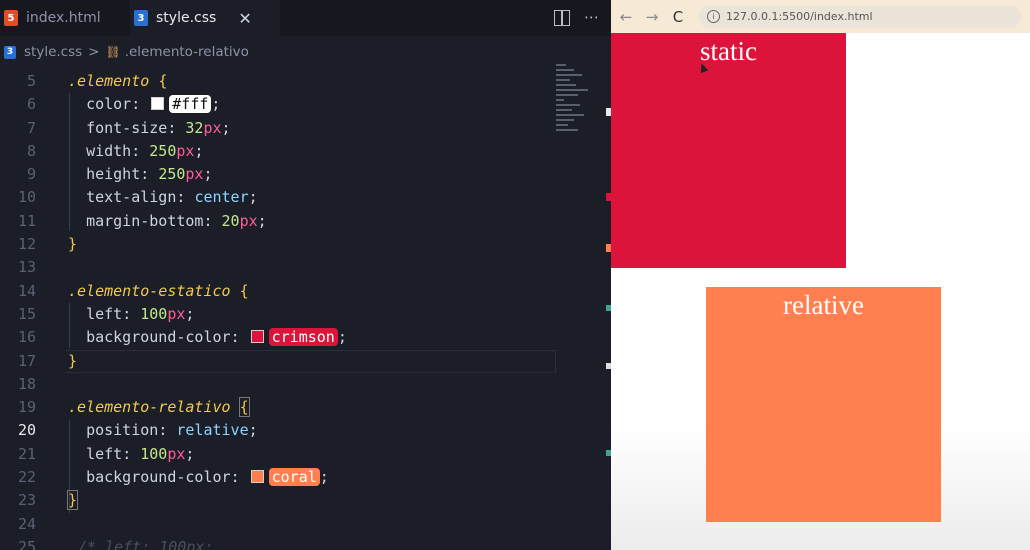  I want to click on back-arrow-icon: ←, so click(626, 17).